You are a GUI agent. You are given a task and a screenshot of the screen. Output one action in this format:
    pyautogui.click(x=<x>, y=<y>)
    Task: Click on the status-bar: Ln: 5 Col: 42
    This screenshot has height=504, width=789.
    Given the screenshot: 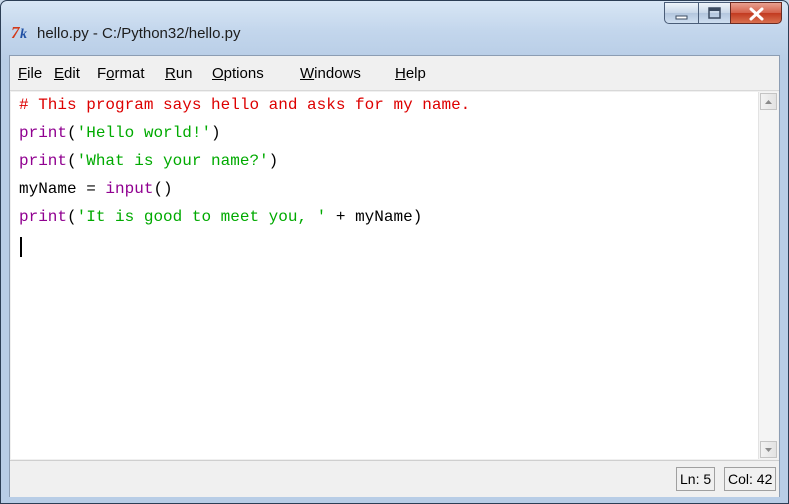 What is the action you would take?
    pyautogui.click(x=394, y=478)
    